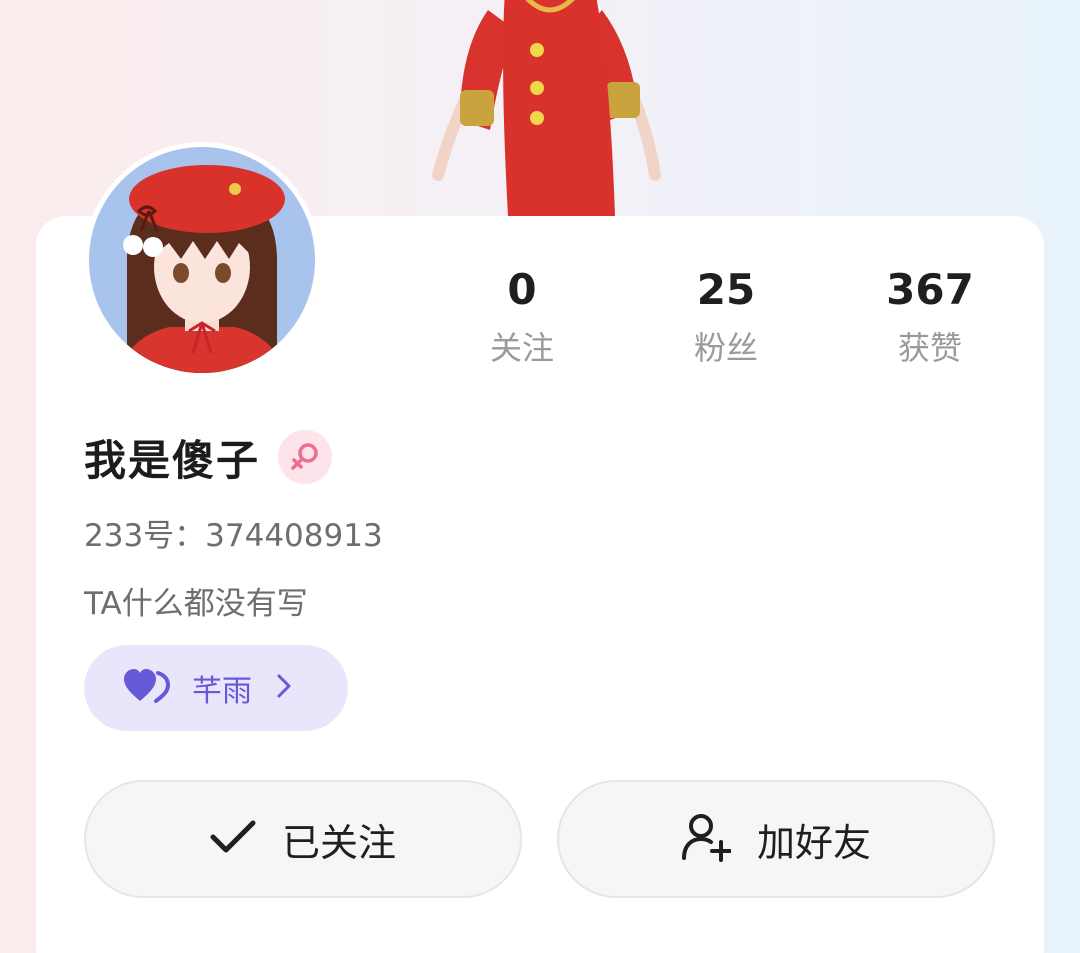 The width and height of the screenshot is (1080, 953). Describe the element at coordinates (233, 536) in the screenshot. I see `user-id: 233号：374408913` at that location.